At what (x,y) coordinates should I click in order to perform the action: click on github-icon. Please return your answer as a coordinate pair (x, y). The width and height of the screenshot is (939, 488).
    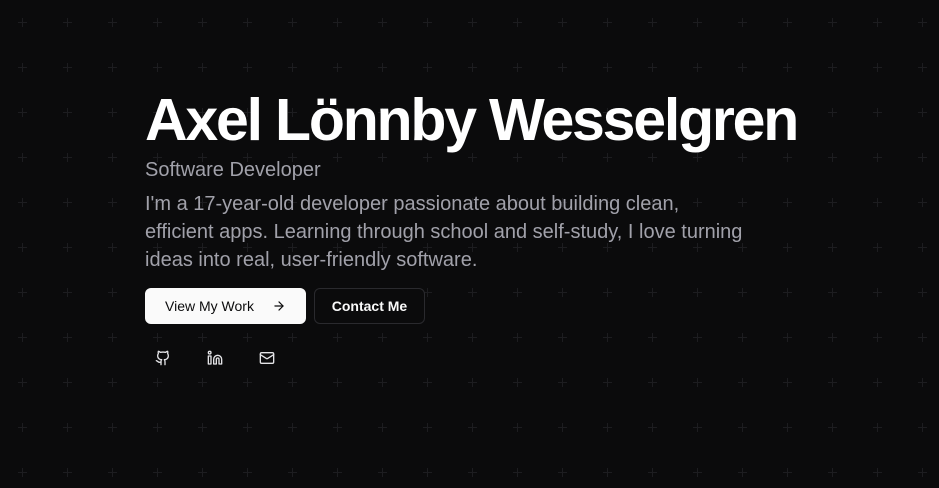
    Looking at the image, I should click on (163, 360).